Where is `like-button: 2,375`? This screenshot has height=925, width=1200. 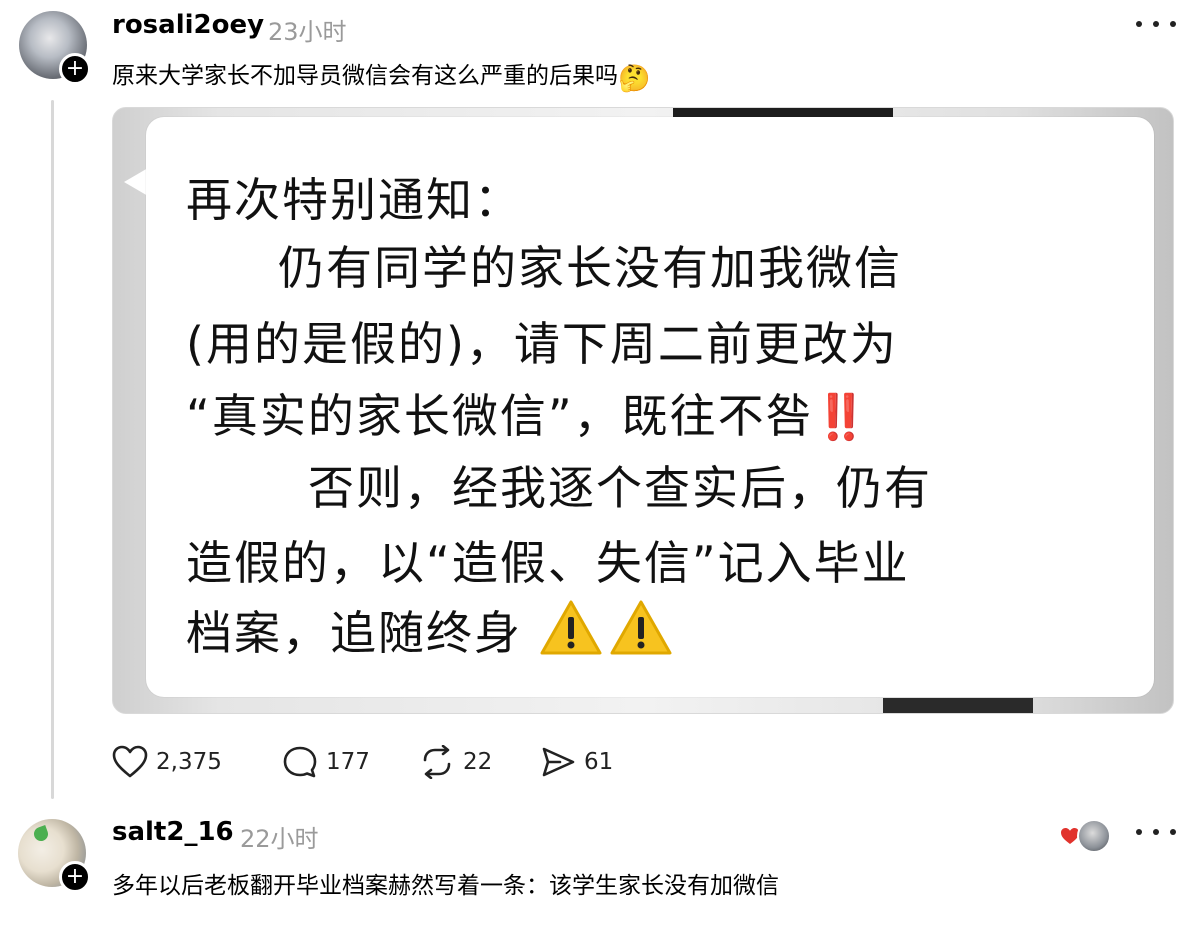
like-button: 2,375 is located at coordinates (167, 762).